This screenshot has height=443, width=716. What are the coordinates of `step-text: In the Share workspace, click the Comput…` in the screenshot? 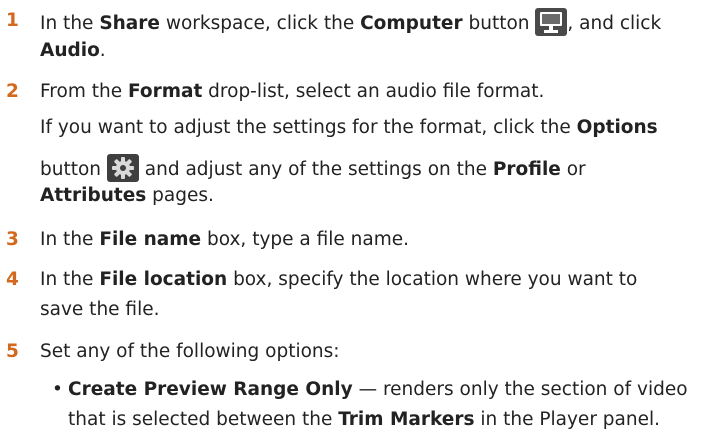 It's located at (350, 22).